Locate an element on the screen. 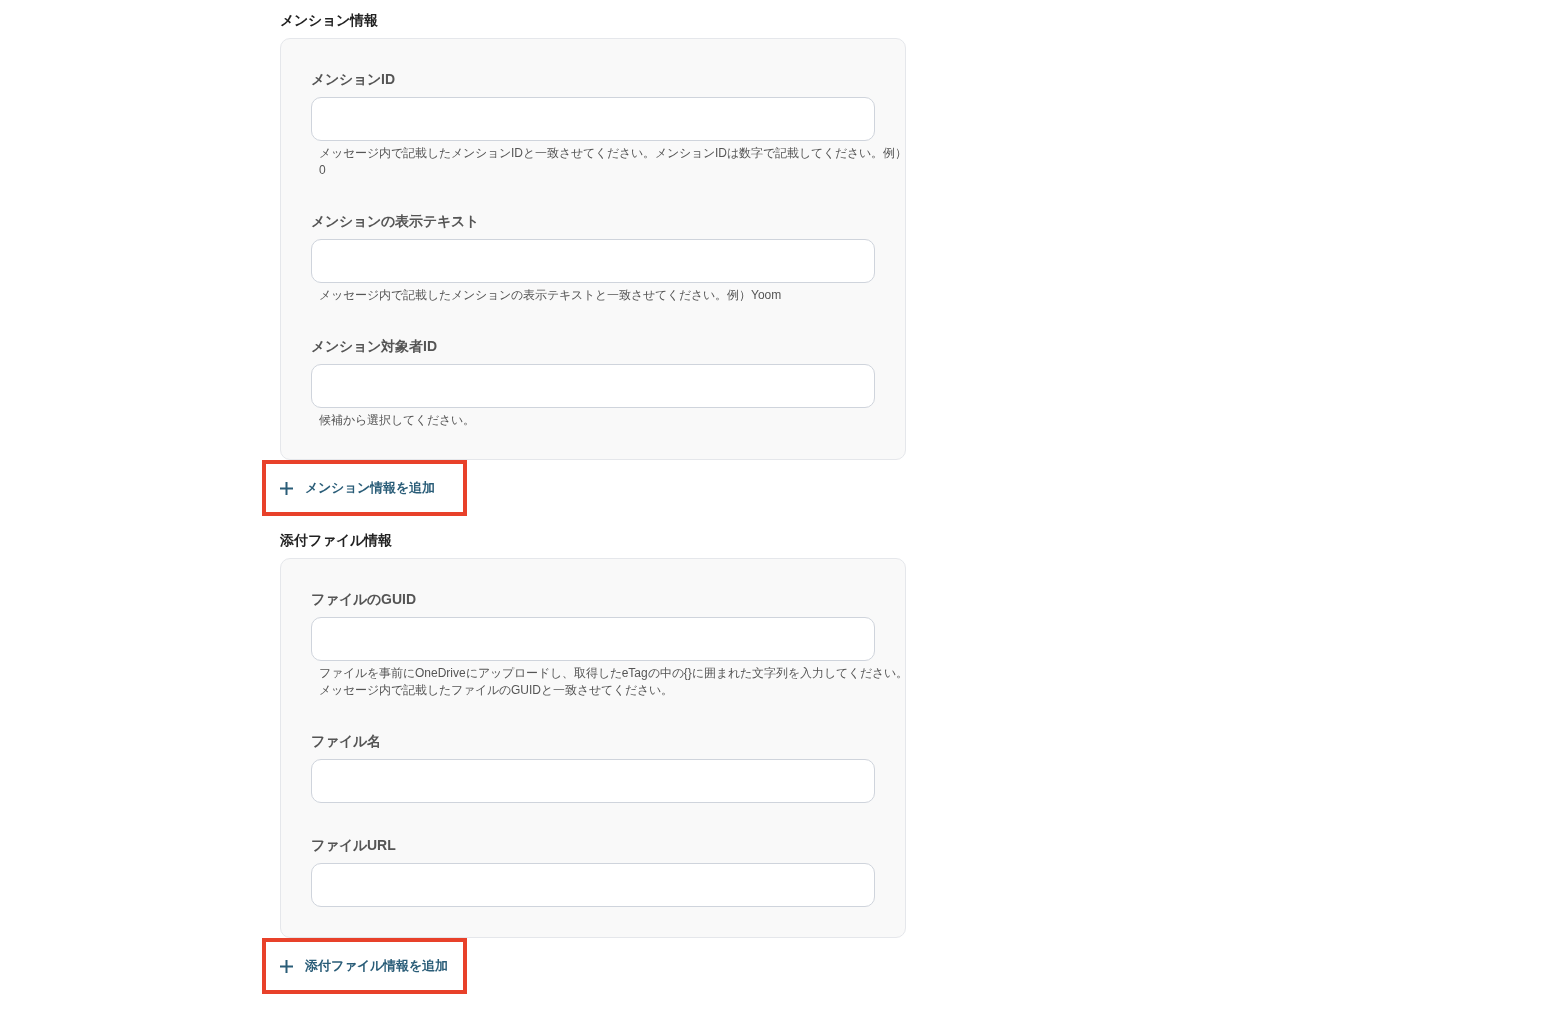 The height and width of the screenshot is (1014, 1556). field-label: メンション対象者ID is located at coordinates (374, 346).